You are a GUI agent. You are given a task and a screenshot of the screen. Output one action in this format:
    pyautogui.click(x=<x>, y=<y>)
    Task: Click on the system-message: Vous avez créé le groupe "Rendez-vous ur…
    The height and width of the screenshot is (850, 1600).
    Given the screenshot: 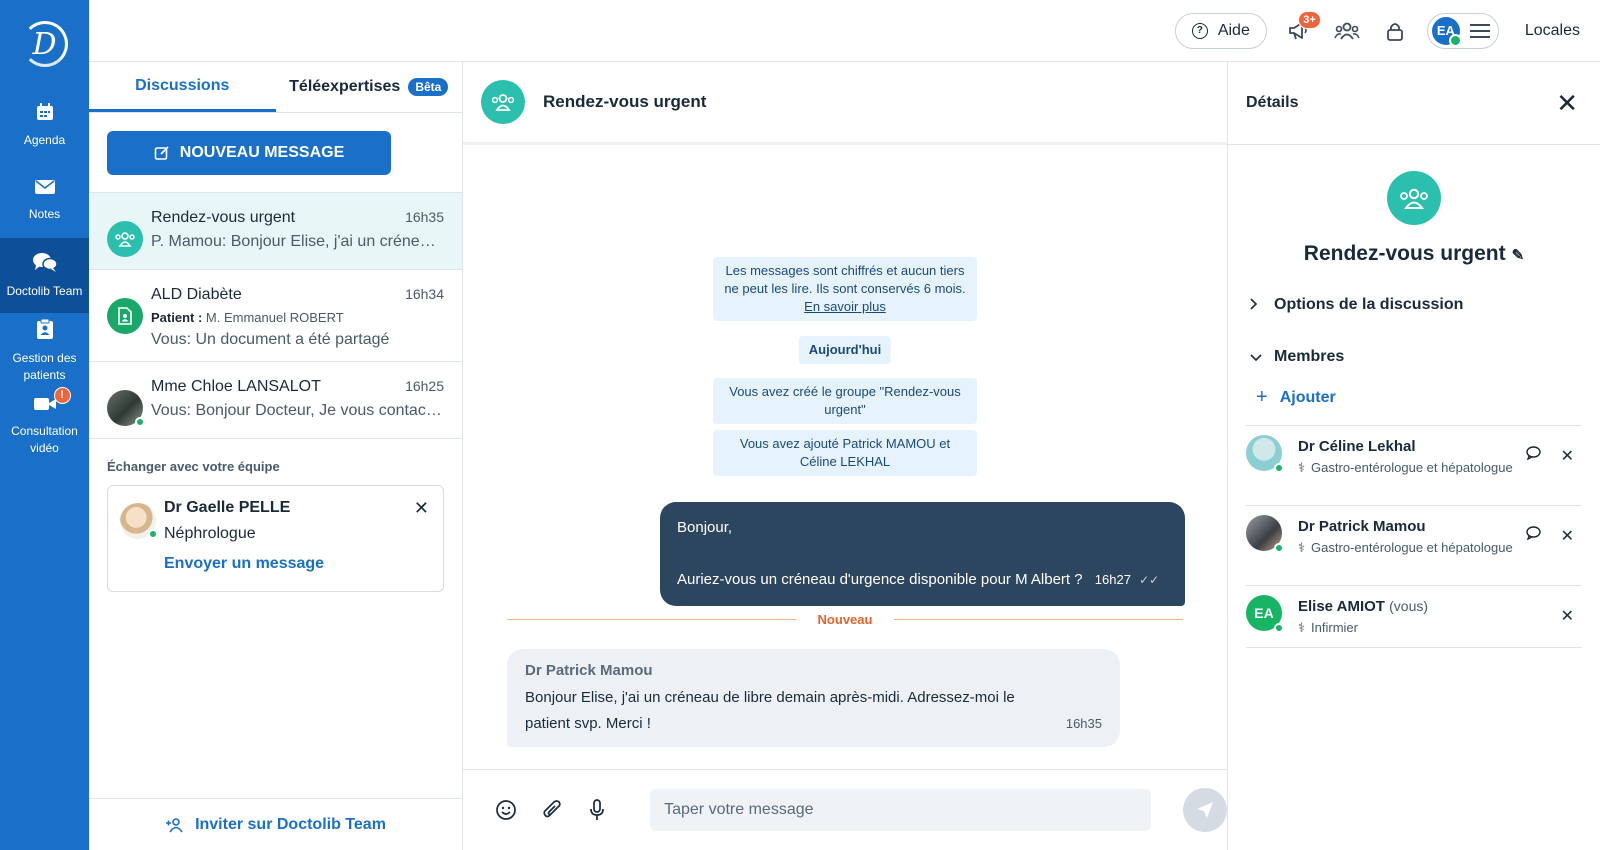 What is the action you would take?
    pyautogui.click(x=845, y=401)
    